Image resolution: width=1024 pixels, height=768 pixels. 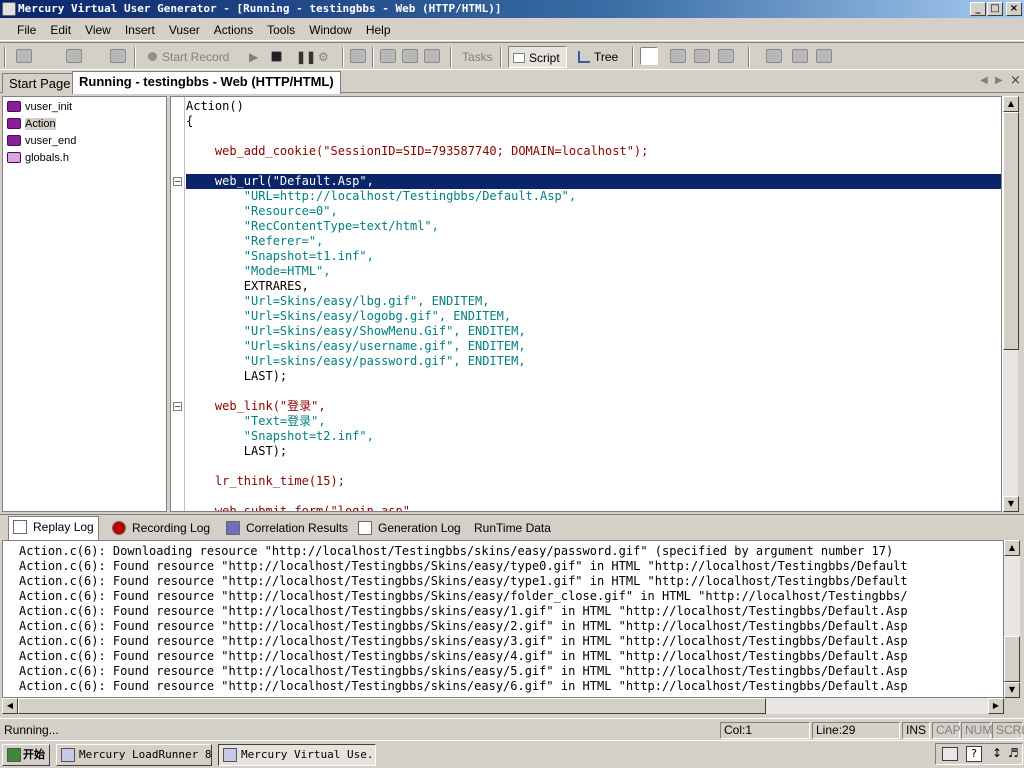 What do you see at coordinates (323, 57) in the screenshot?
I see `gear-icon: ⚙` at bounding box center [323, 57].